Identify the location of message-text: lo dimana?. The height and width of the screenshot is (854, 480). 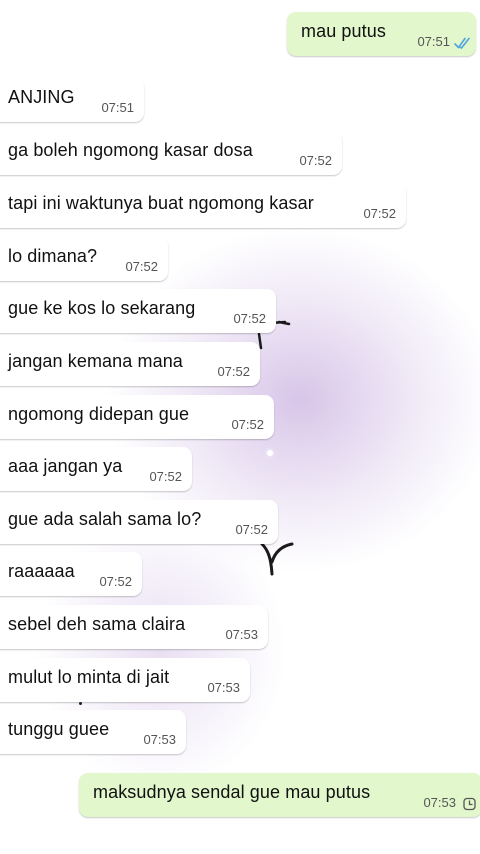
(53, 256).